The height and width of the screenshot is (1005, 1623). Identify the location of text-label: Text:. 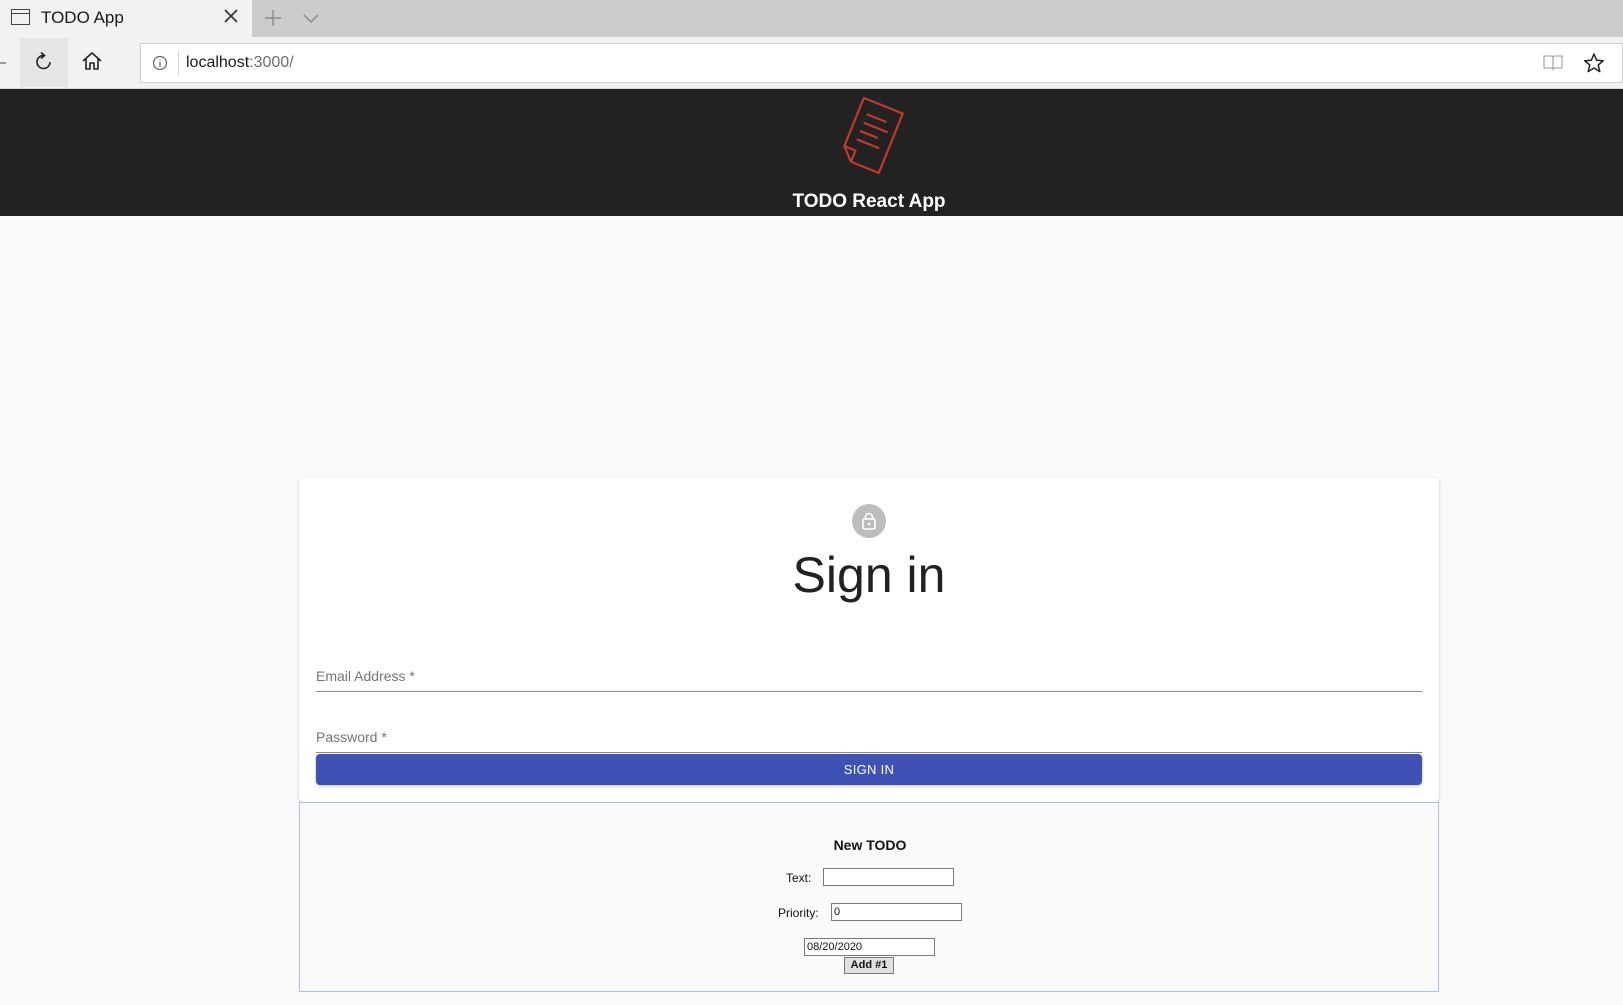
(799, 878).